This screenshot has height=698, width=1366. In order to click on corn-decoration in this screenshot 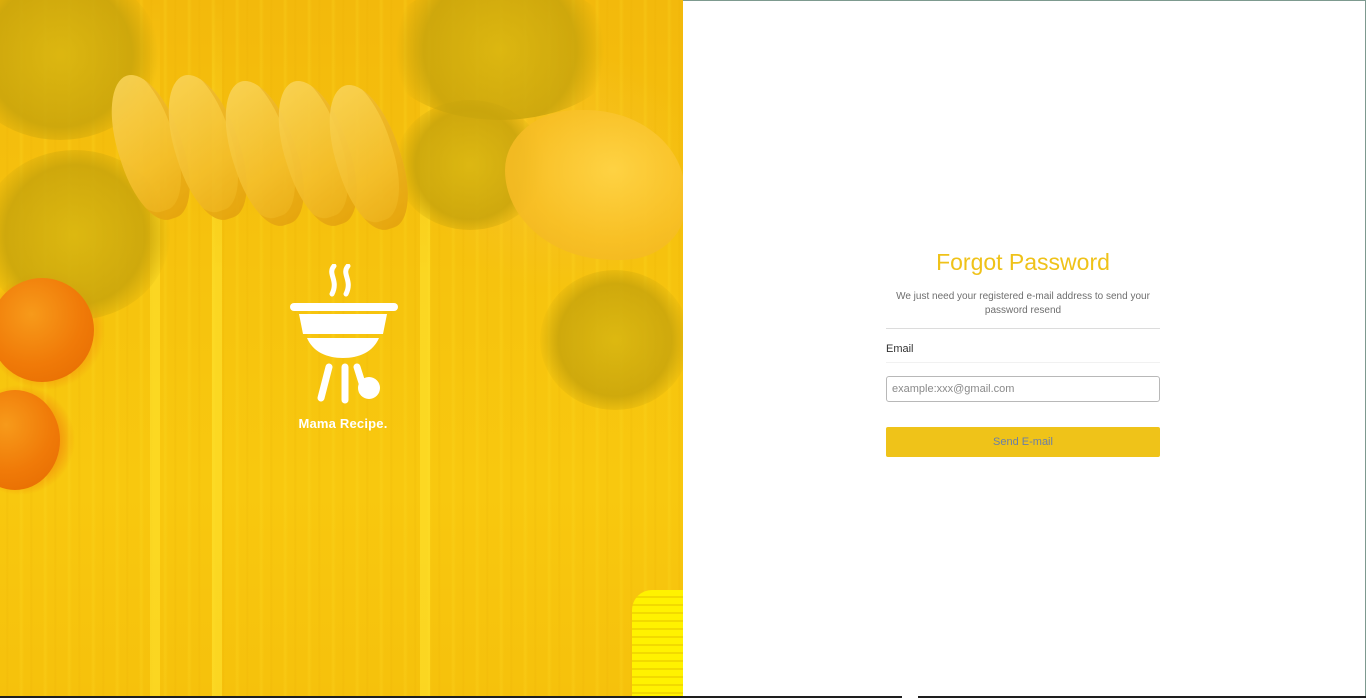, I will do `click(657, 643)`.